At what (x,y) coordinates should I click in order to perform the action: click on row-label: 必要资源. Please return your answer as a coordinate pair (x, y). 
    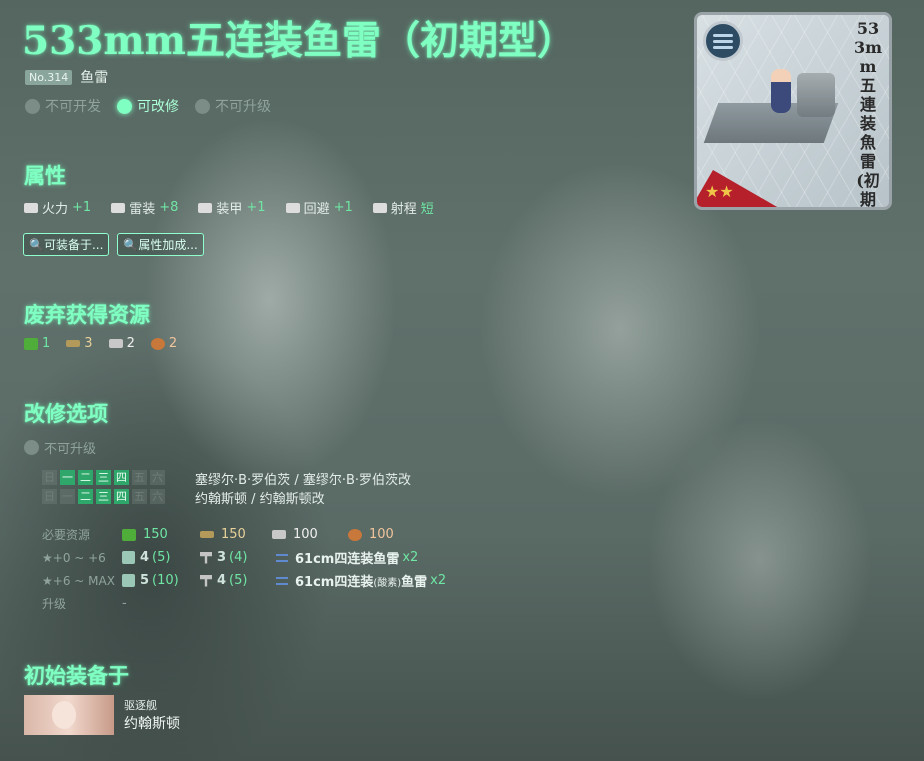
    Looking at the image, I should click on (66, 535).